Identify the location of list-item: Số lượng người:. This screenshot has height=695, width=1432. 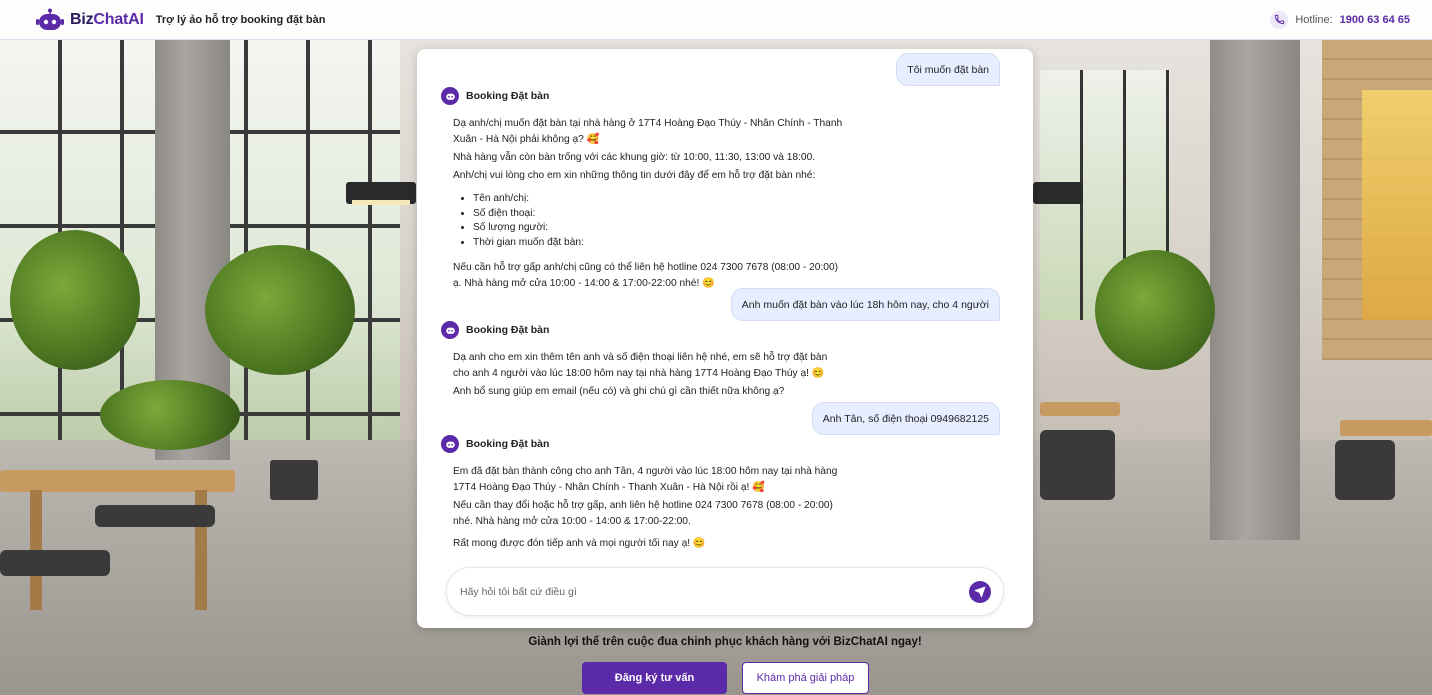
(658, 228).